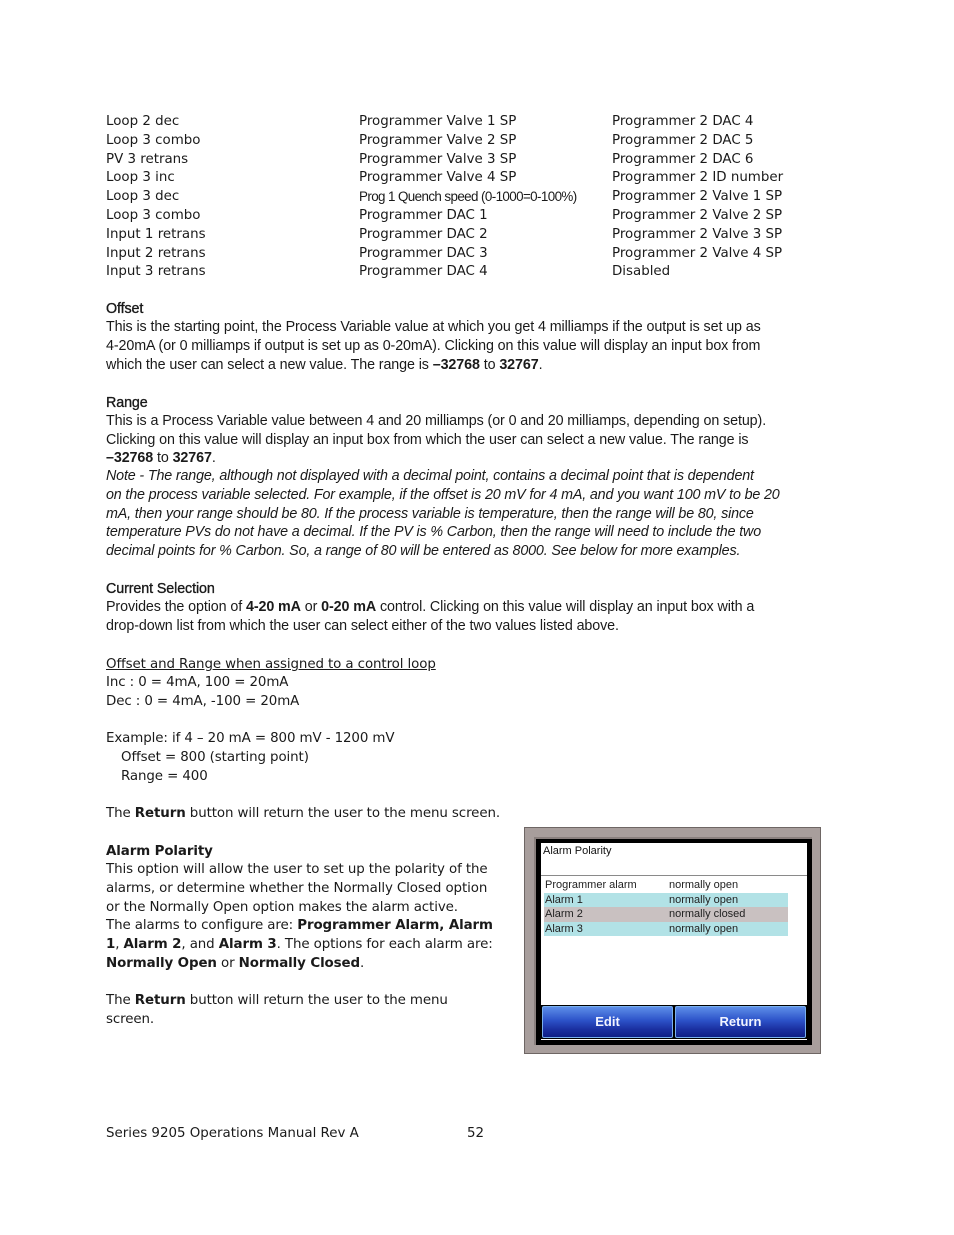  I want to click on offset-heading: Offset, so click(125, 309).